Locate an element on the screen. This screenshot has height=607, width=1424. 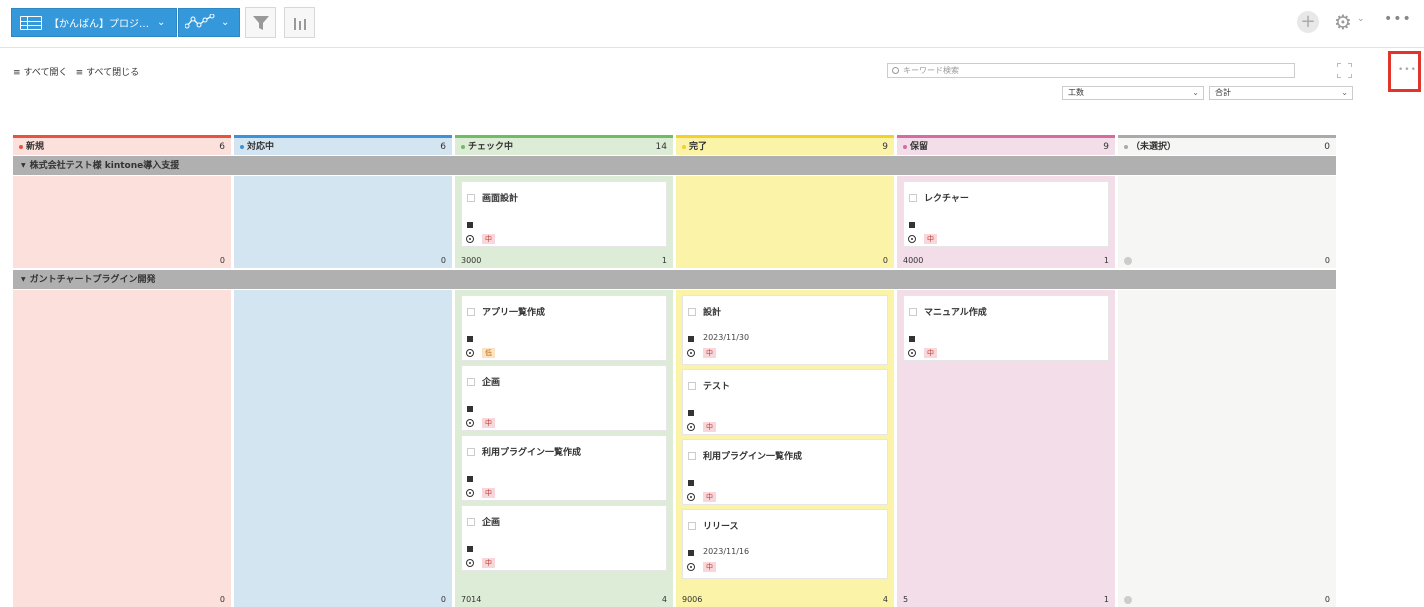
card-title: 設計 is located at coordinates (712, 313).